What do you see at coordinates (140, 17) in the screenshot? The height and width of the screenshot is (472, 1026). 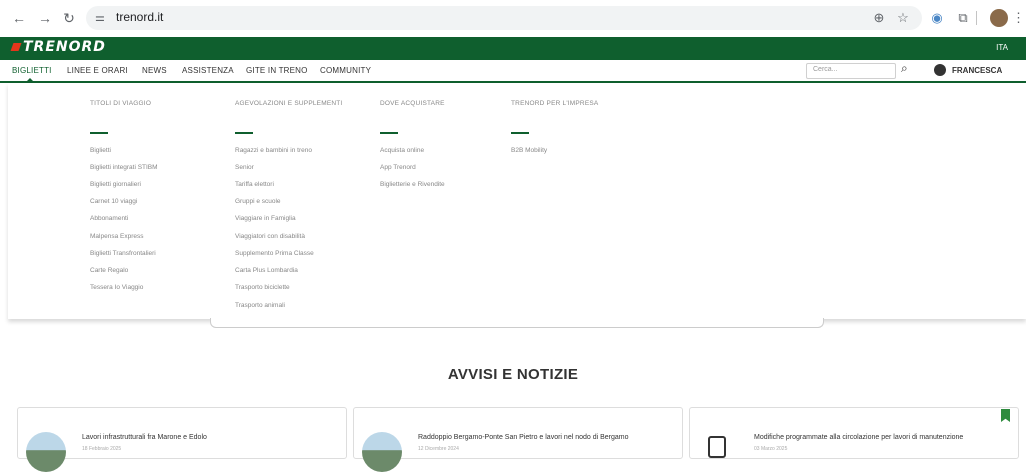 I see `url-text: trenord.it` at bounding box center [140, 17].